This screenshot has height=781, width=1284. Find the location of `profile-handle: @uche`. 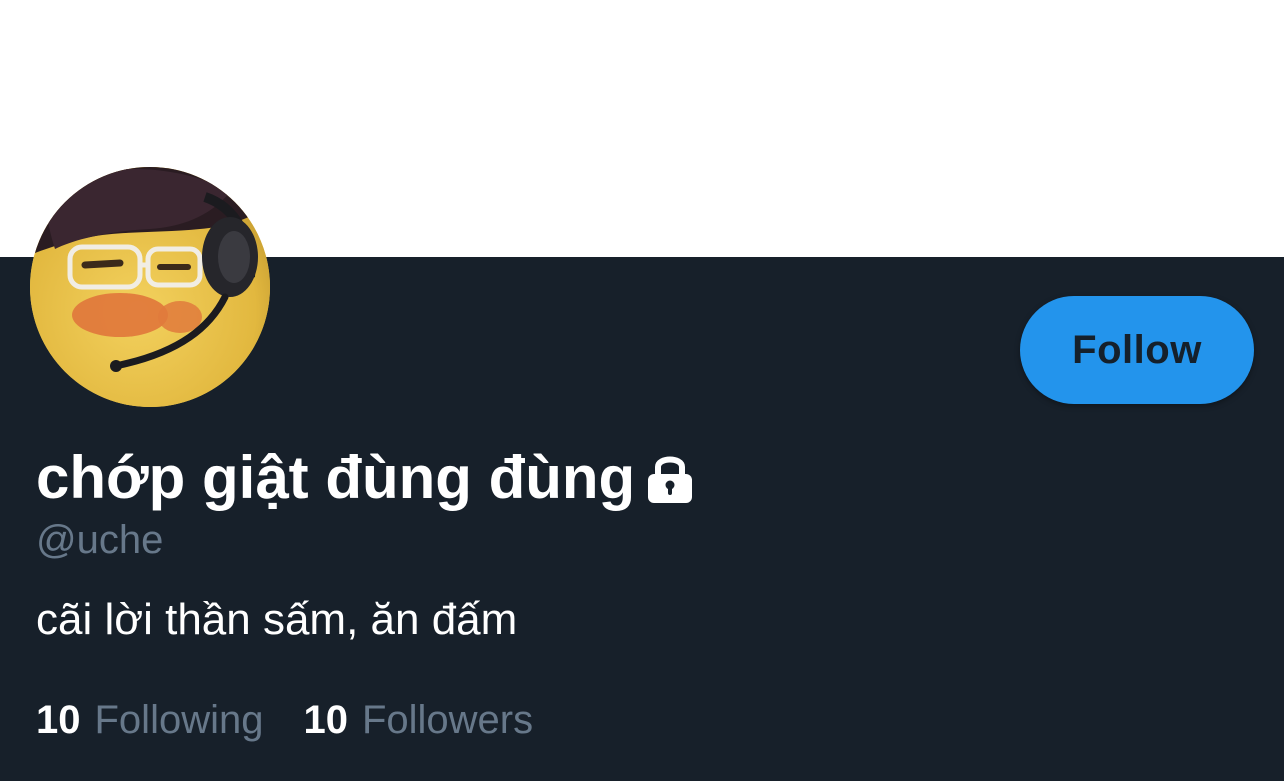

profile-handle: @uche is located at coordinates (100, 540).